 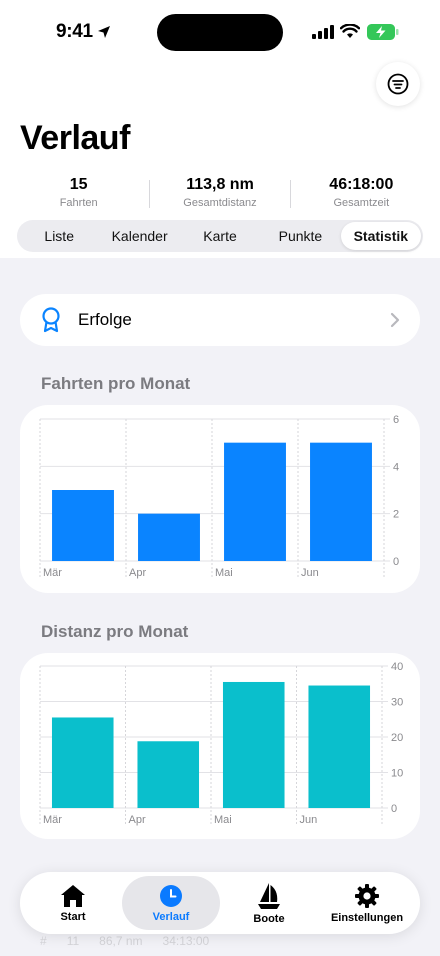 I want to click on dynamic-island, so click(x=220, y=32).